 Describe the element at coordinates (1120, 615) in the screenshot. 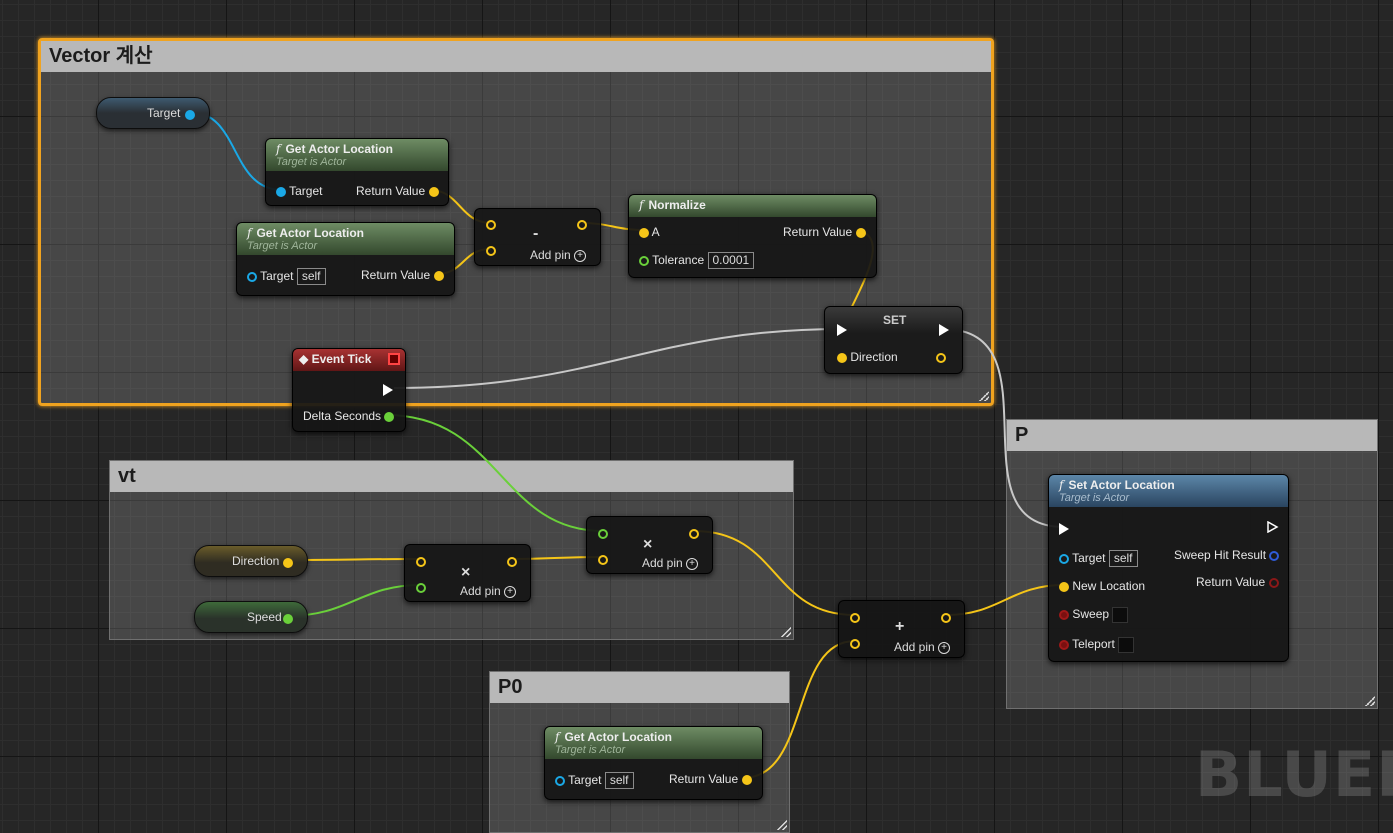

I see `sweep-checkbox` at that location.